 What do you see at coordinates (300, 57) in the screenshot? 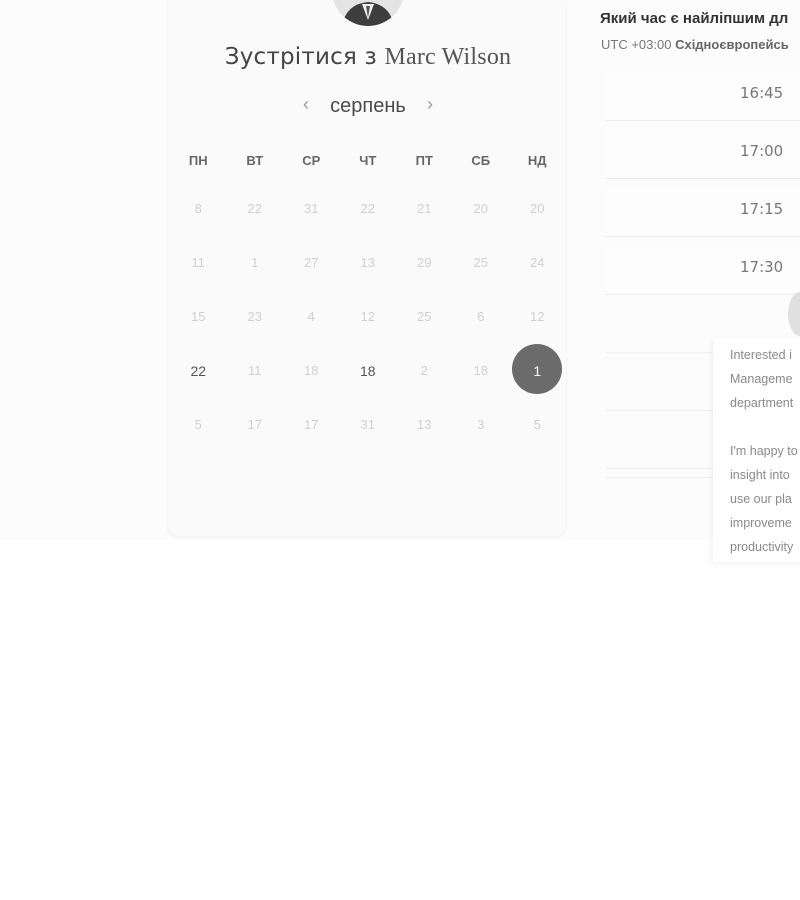
I see `title-prefix: Зустрітися з` at bounding box center [300, 57].